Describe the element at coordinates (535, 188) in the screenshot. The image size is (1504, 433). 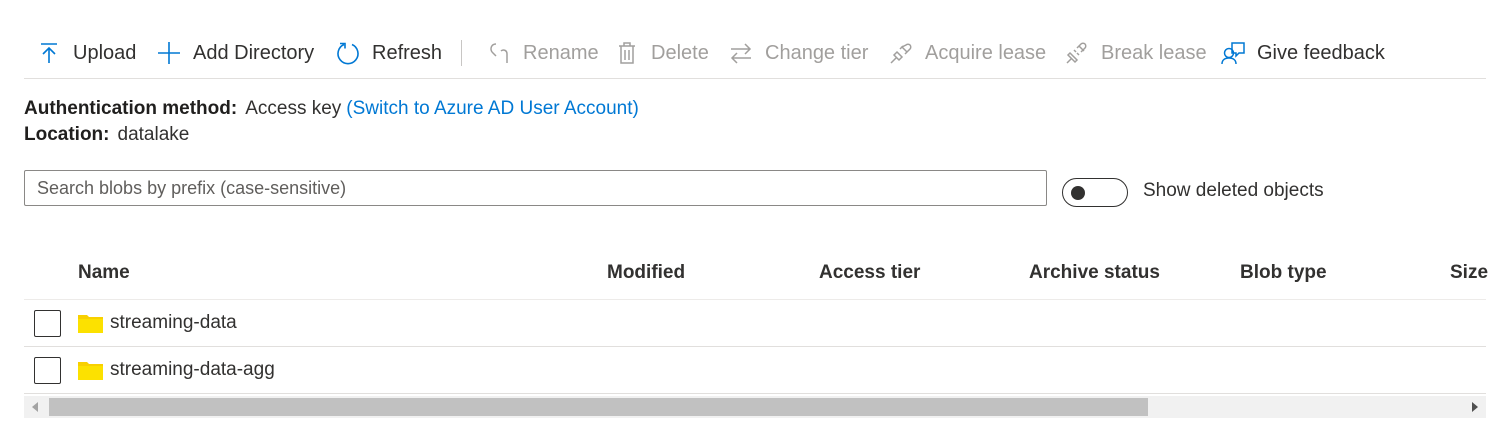
I see `search-input` at that location.